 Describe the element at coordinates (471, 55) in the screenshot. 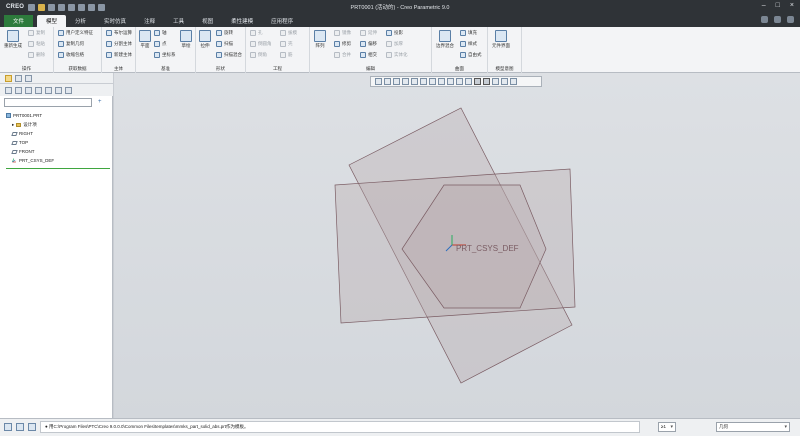

I see `freestyle-button: 自由式` at that location.